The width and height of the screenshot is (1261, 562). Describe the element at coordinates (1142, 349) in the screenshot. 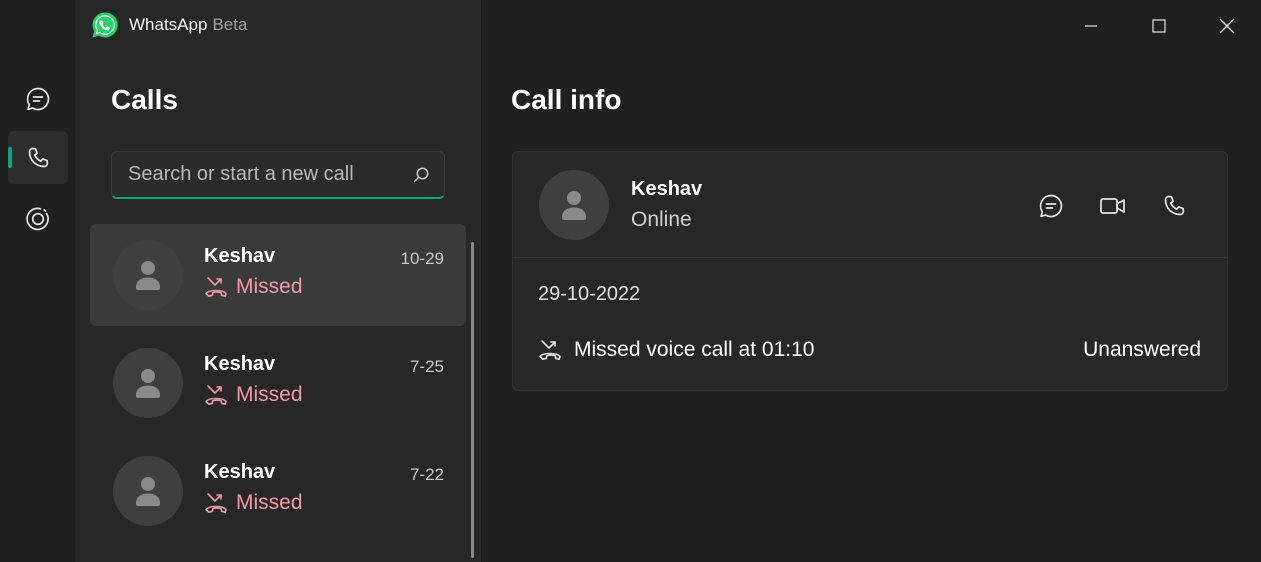

I see `call-log-result: Unanswered` at that location.